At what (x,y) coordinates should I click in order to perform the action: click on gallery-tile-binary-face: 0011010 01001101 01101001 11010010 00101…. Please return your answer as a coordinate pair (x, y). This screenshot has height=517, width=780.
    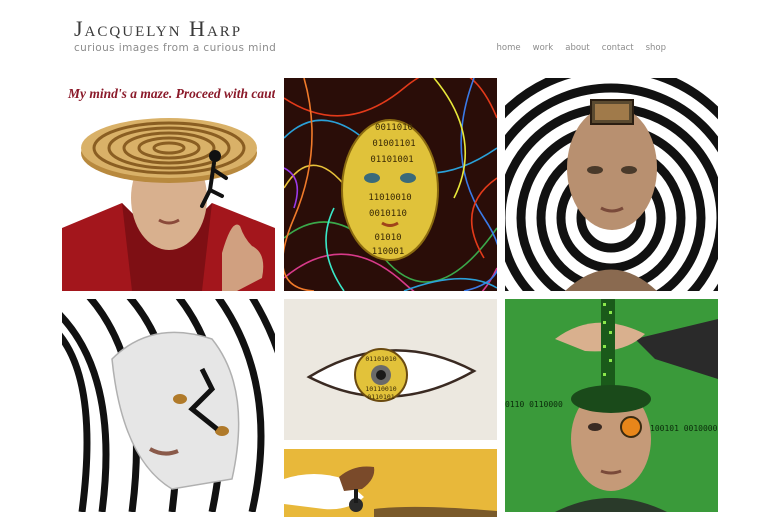
    Looking at the image, I should click on (390, 184).